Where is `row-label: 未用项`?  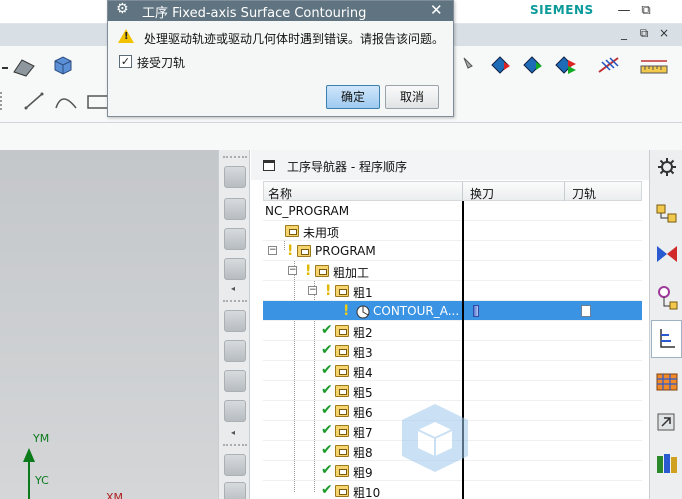
row-label: 未用项 is located at coordinates (321, 233).